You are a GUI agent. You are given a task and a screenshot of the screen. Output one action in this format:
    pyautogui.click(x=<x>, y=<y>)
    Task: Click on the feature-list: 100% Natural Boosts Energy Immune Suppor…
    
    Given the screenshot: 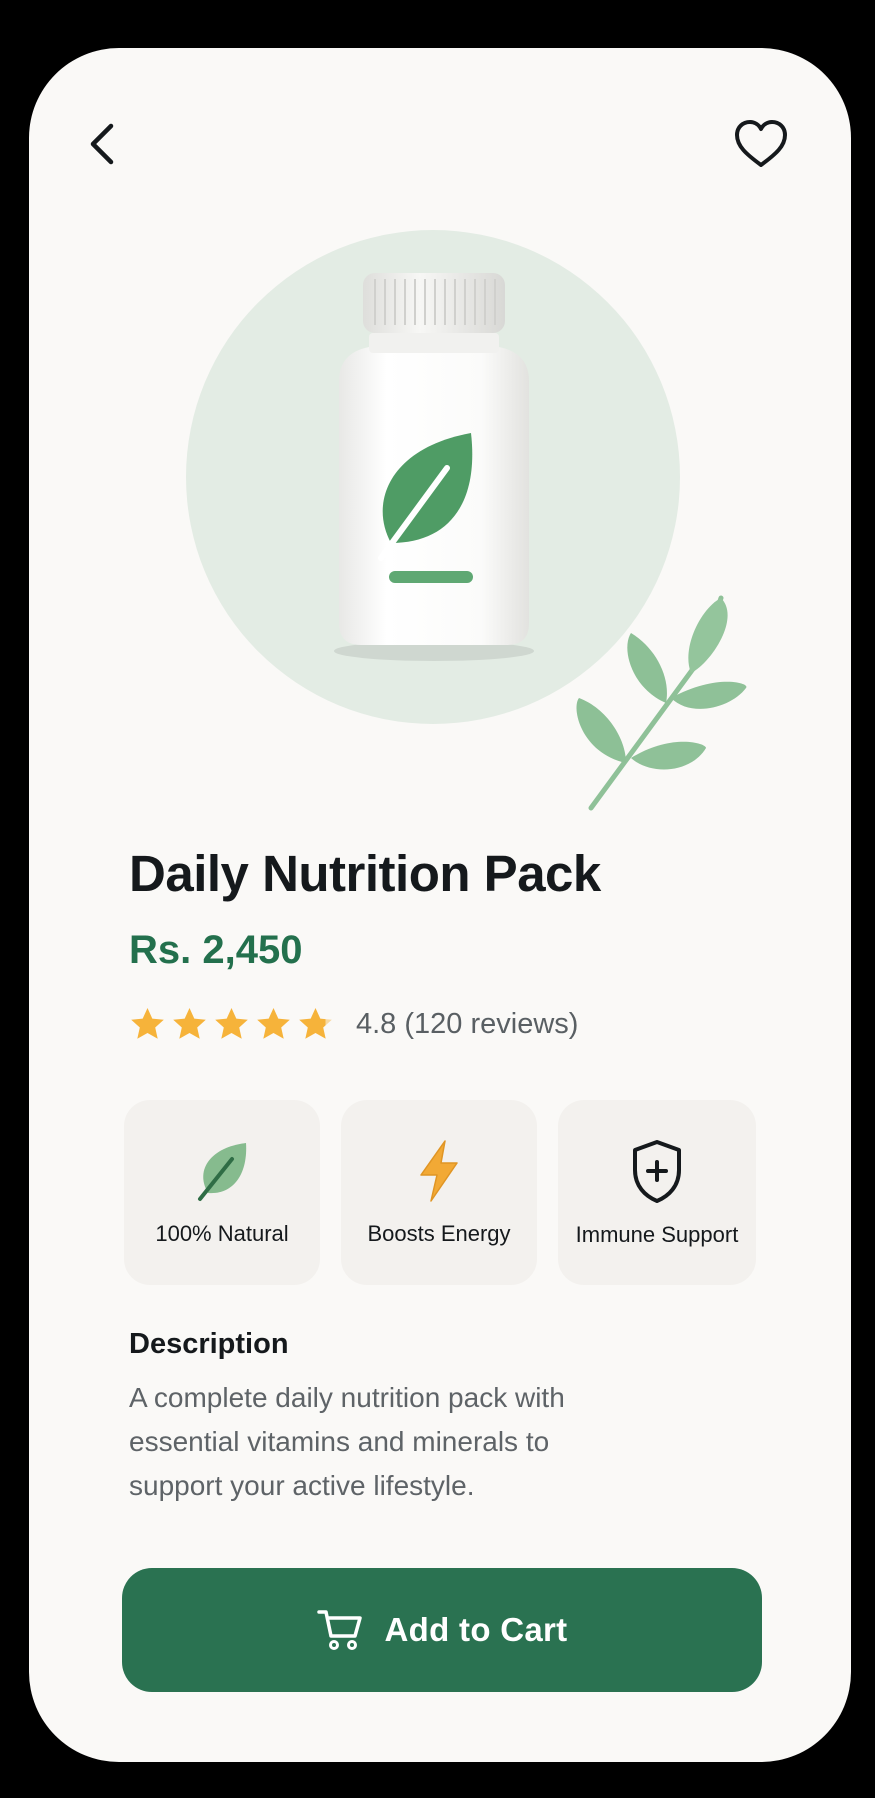 What is the action you would take?
    pyautogui.click(x=440, y=1192)
    